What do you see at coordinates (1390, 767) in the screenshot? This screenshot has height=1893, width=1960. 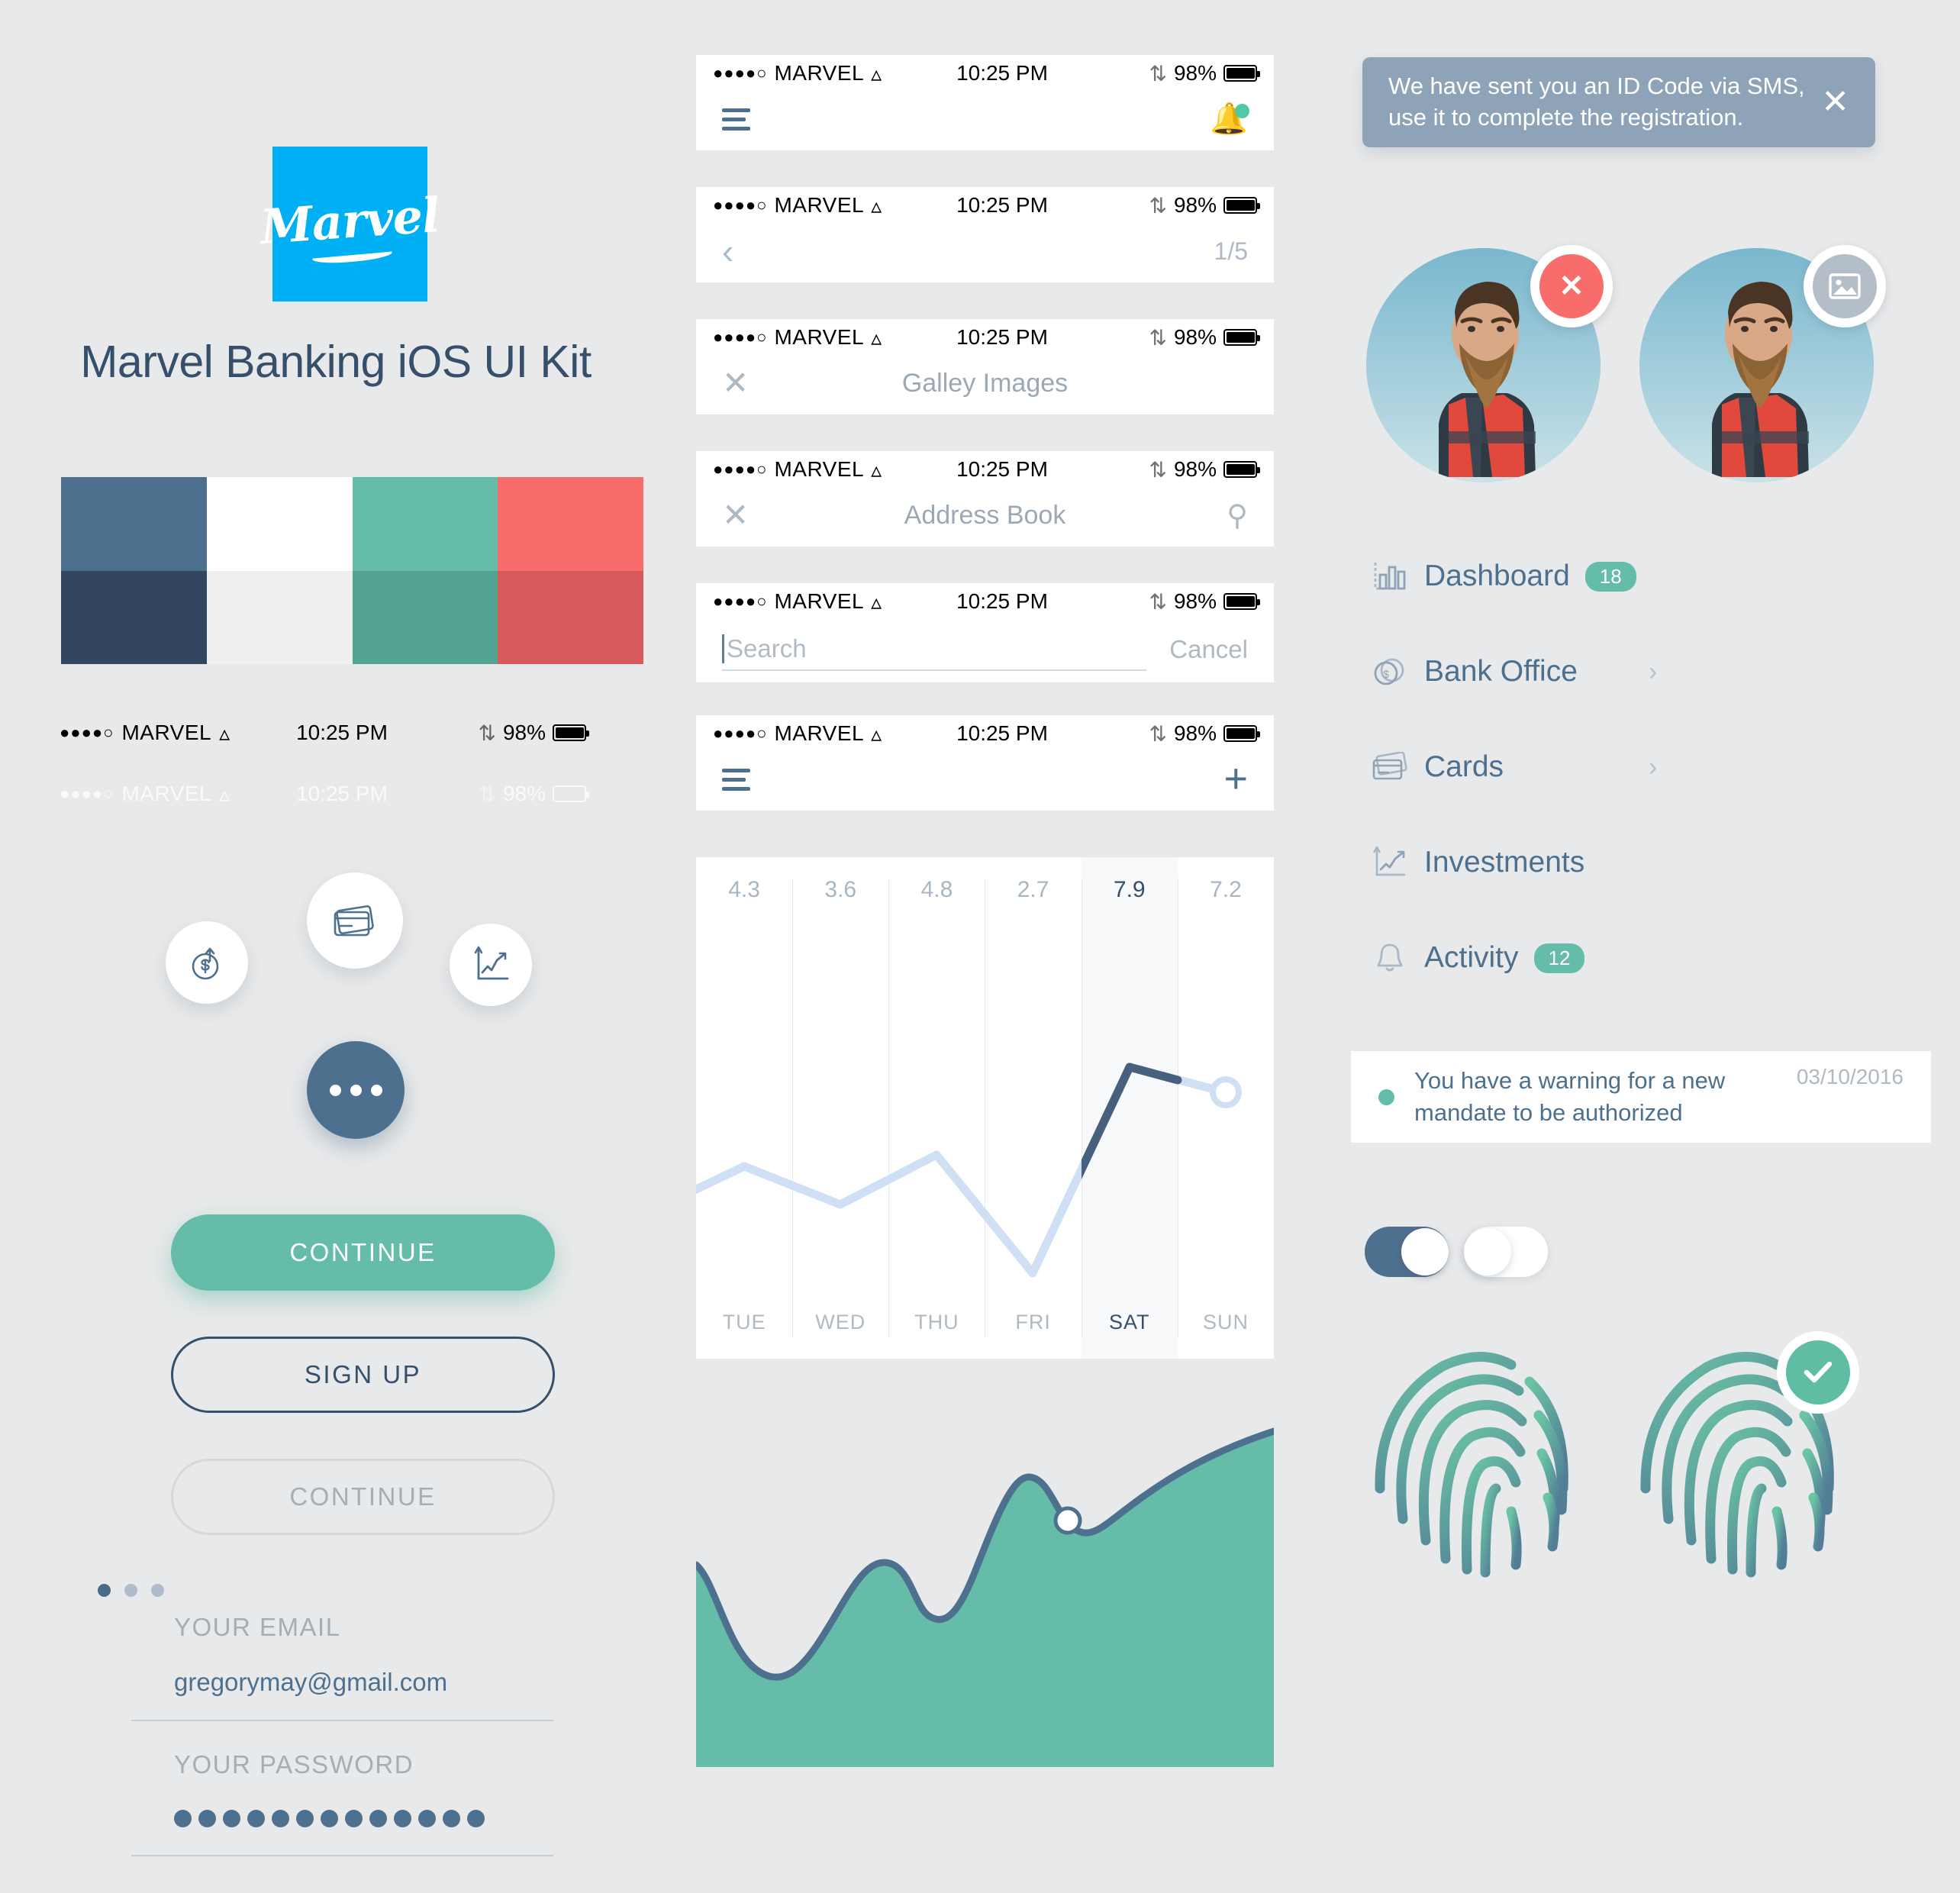 I see `credit-card-icon` at bounding box center [1390, 767].